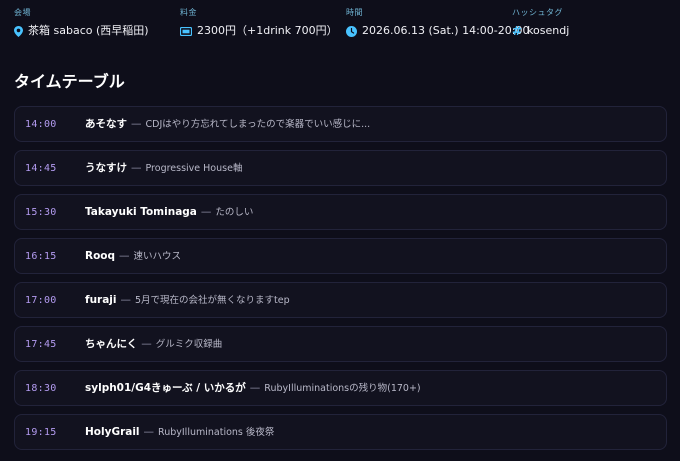  Describe the element at coordinates (188, 12) in the screenshot. I see `fee-label: 料金` at that location.